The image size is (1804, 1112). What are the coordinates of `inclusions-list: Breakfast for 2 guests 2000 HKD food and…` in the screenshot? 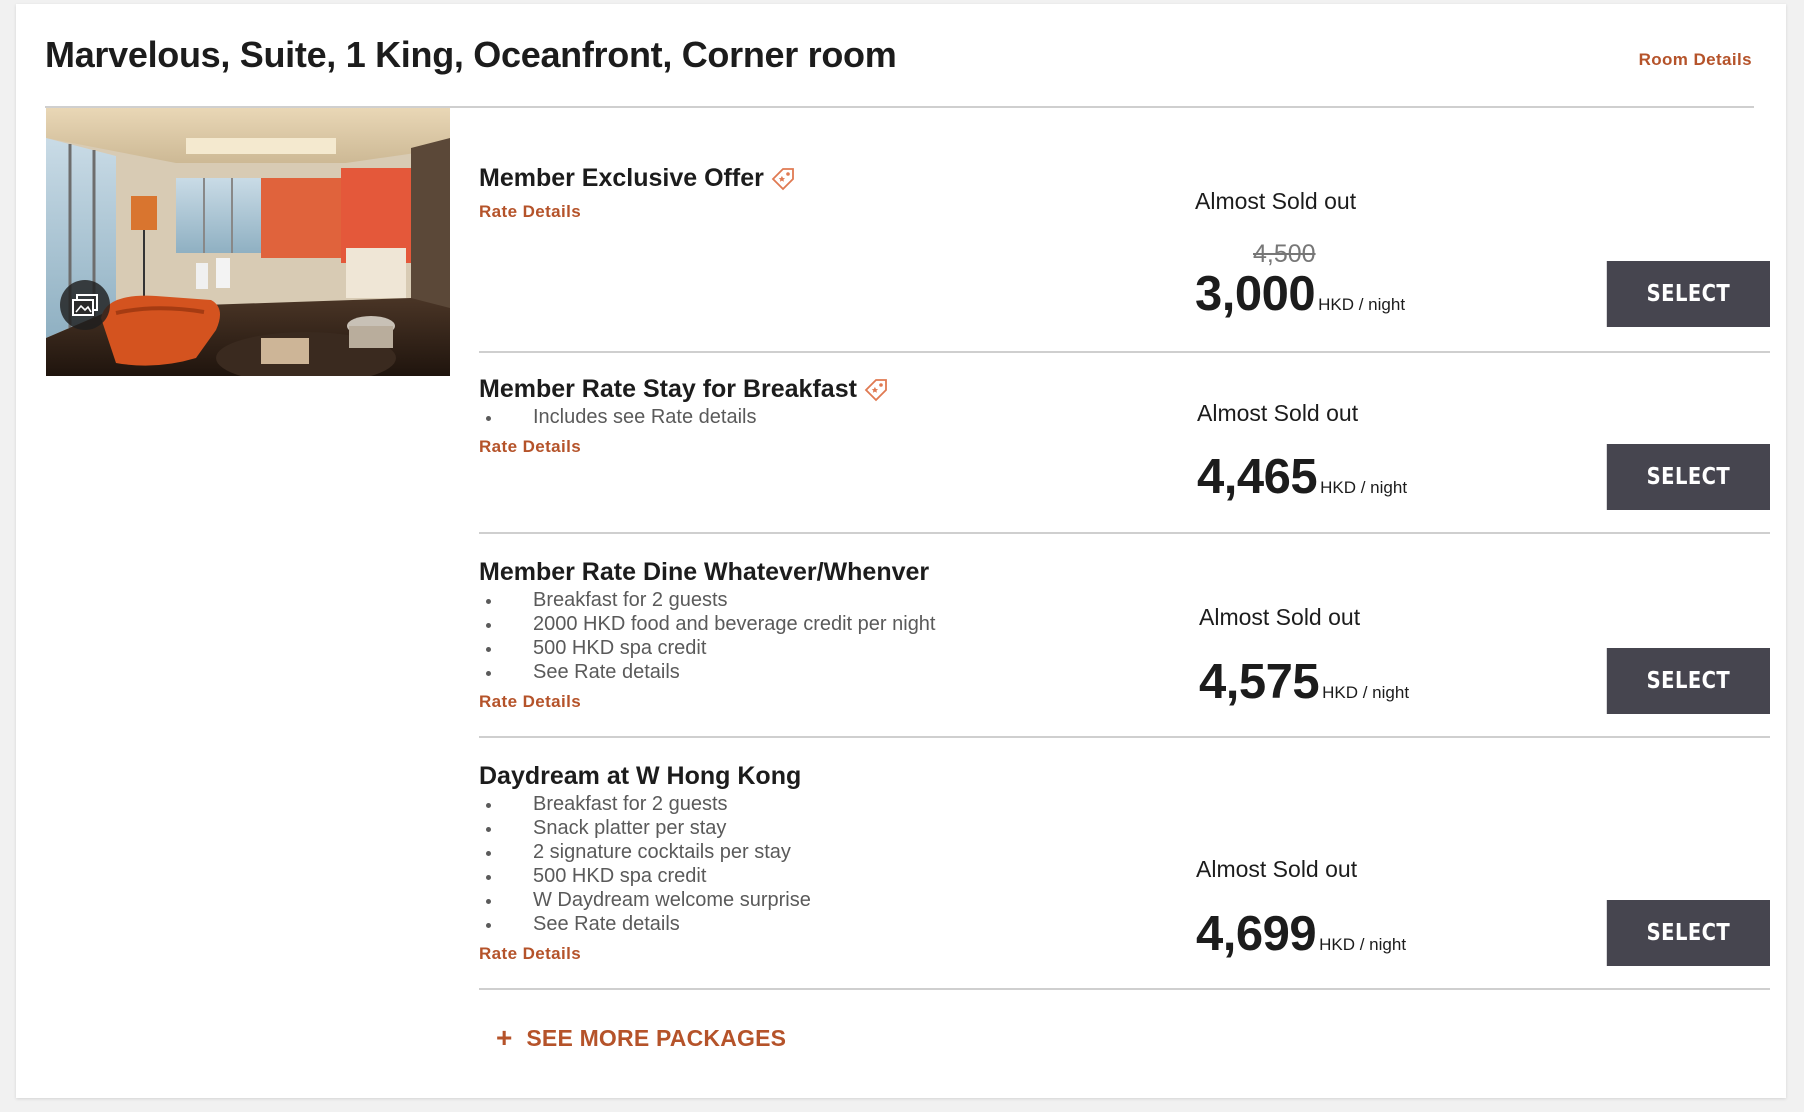 It's located at (707, 636).